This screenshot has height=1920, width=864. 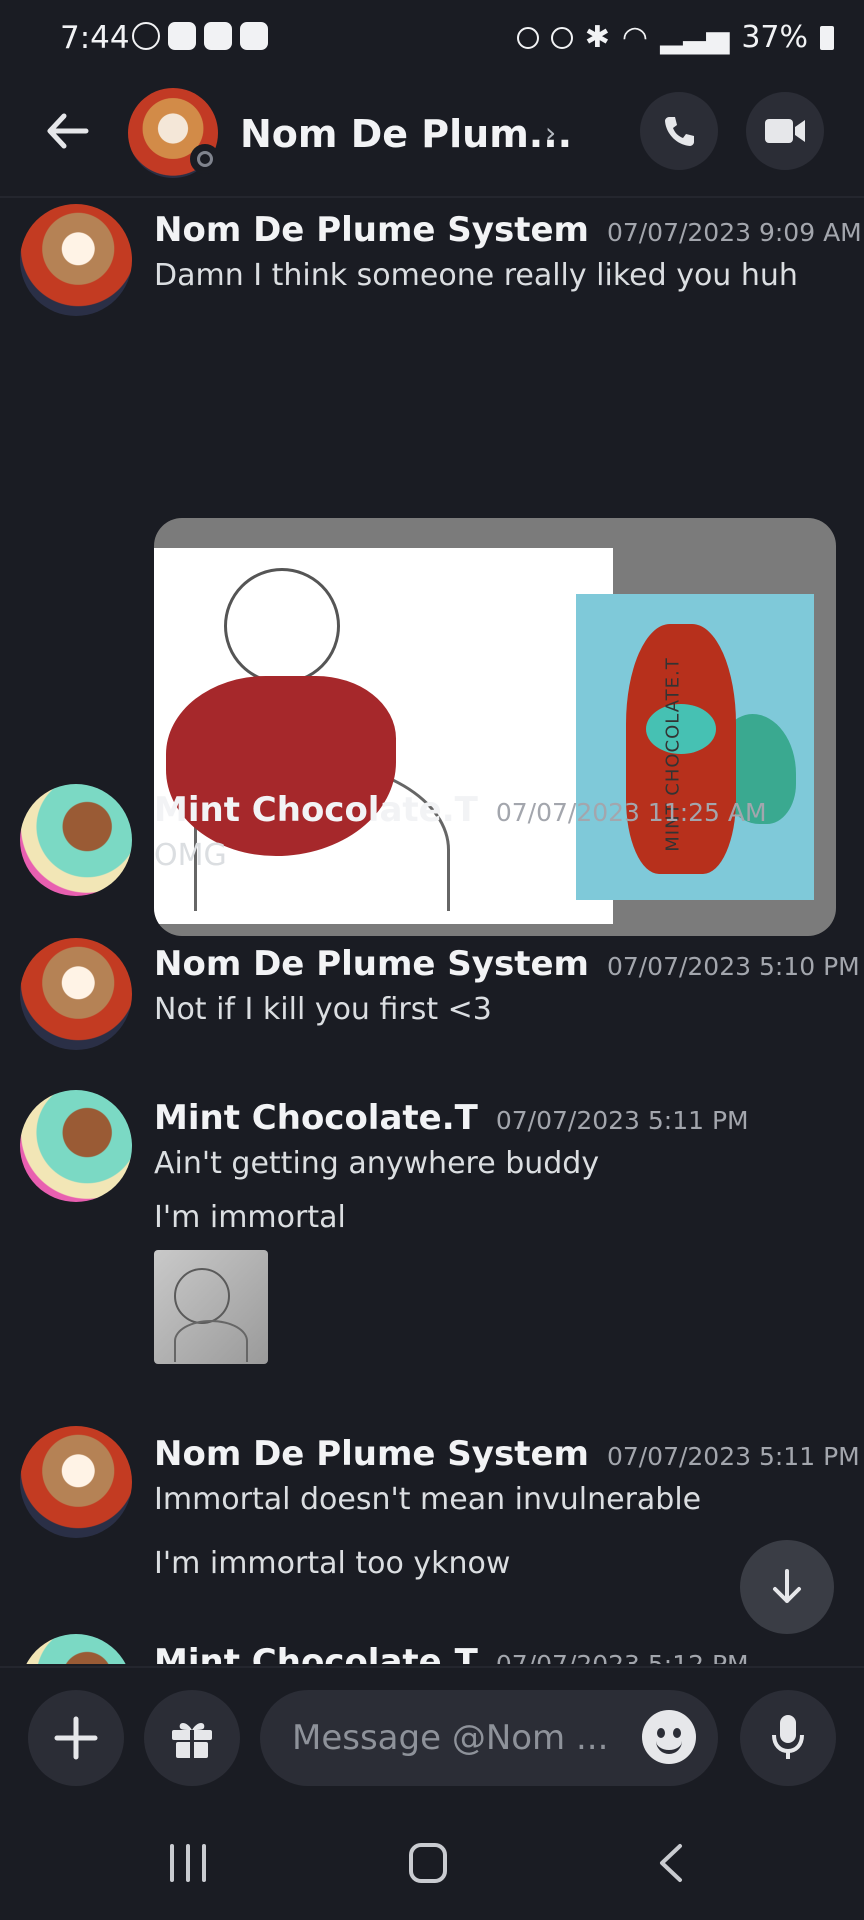 I want to click on character-drawing: MINT CHOCOLATE.T, so click(x=695, y=747).